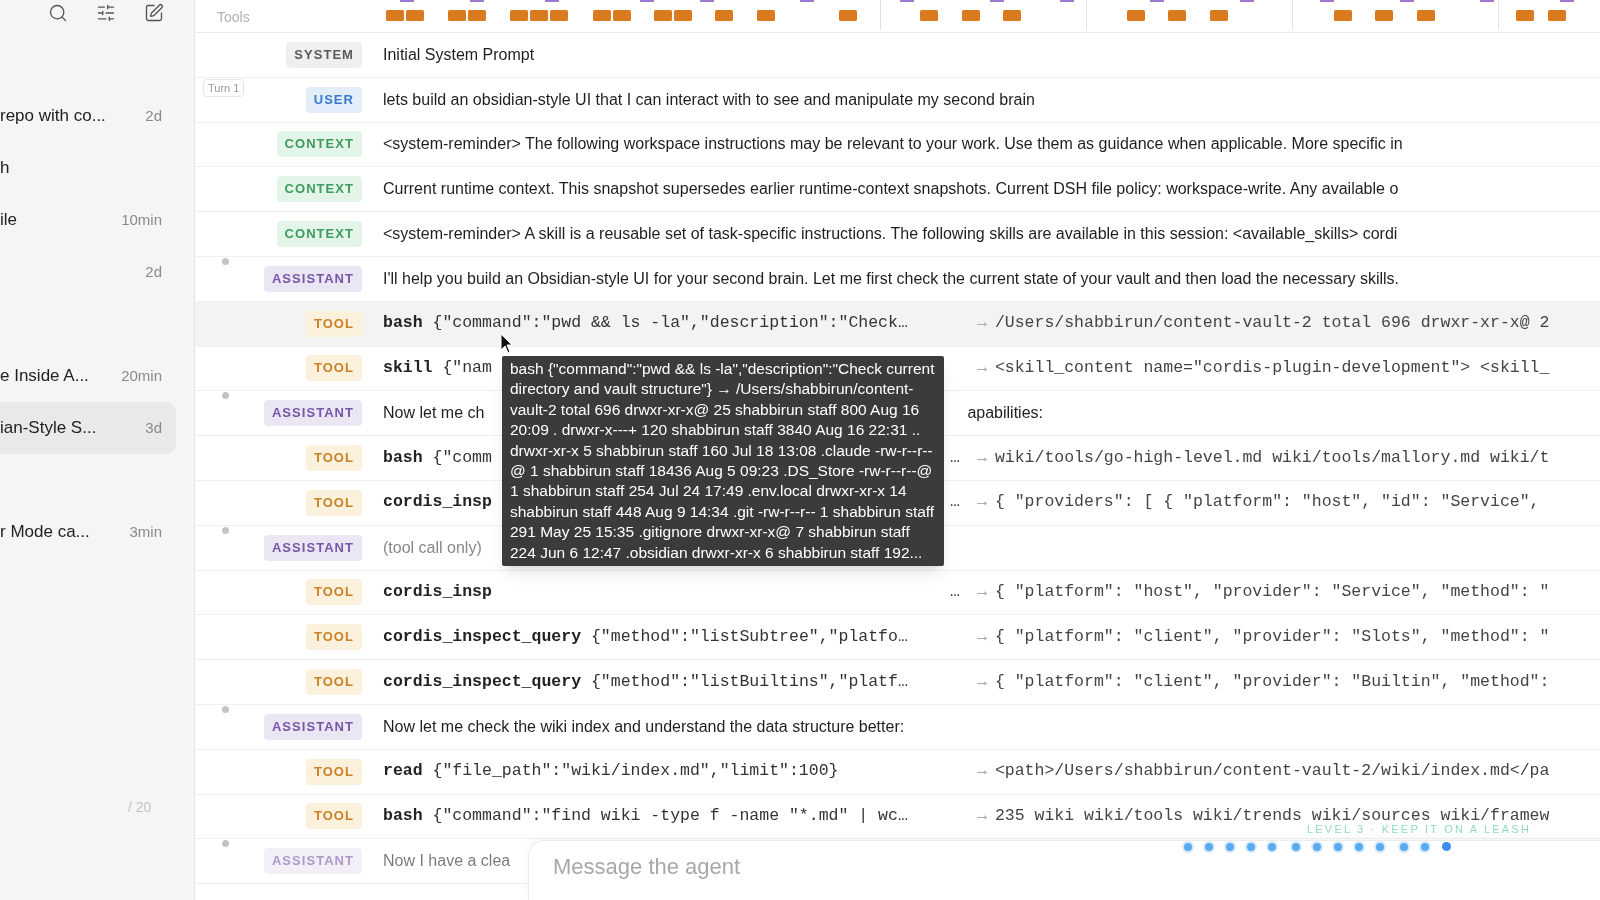 The width and height of the screenshot is (1600, 900). I want to click on message-row: Turn 1 USER lets build an obsidian-style UI that I can interact with to see and manipulate my second brain, so click(897, 100).